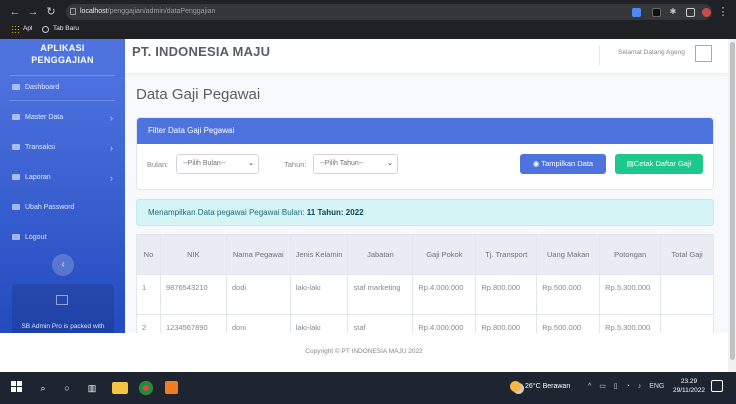 This screenshot has width=736, height=404. What do you see at coordinates (193, 254) in the screenshot?
I see `column-header: NIK` at bounding box center [193, 254].